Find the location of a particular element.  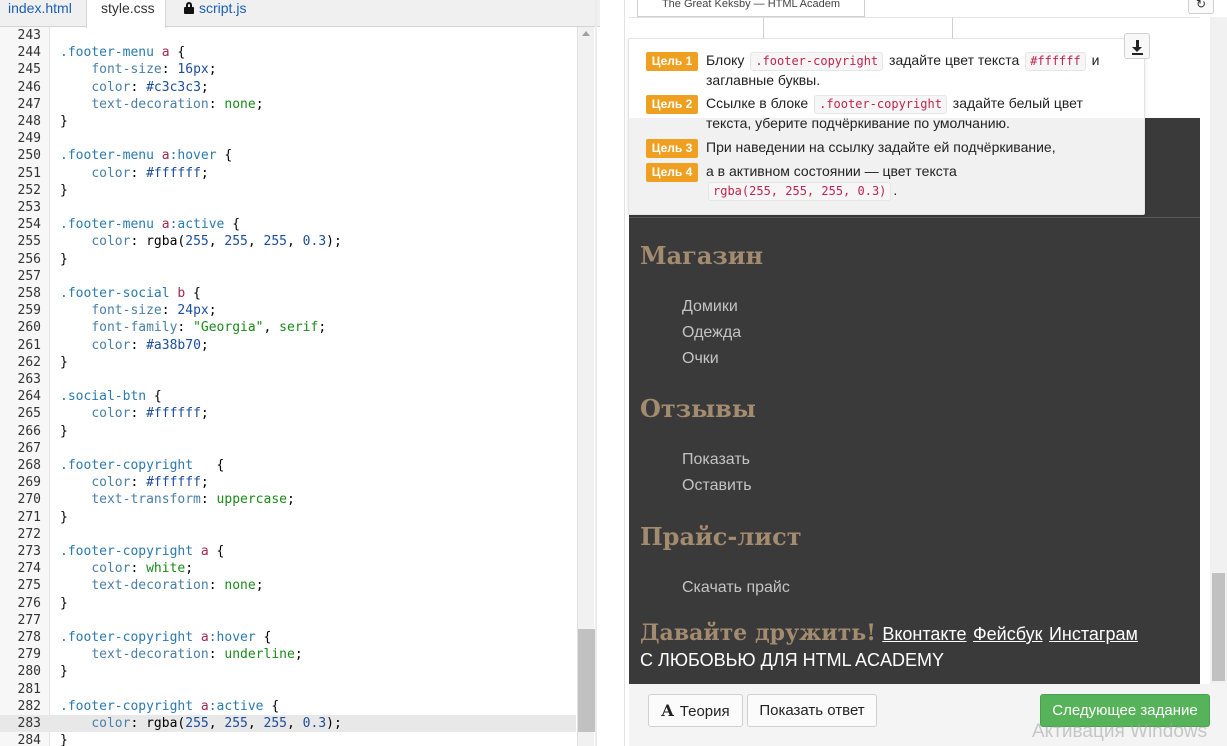

code-line: 244 .footer-menu a { is located at coordinates (288, 52).